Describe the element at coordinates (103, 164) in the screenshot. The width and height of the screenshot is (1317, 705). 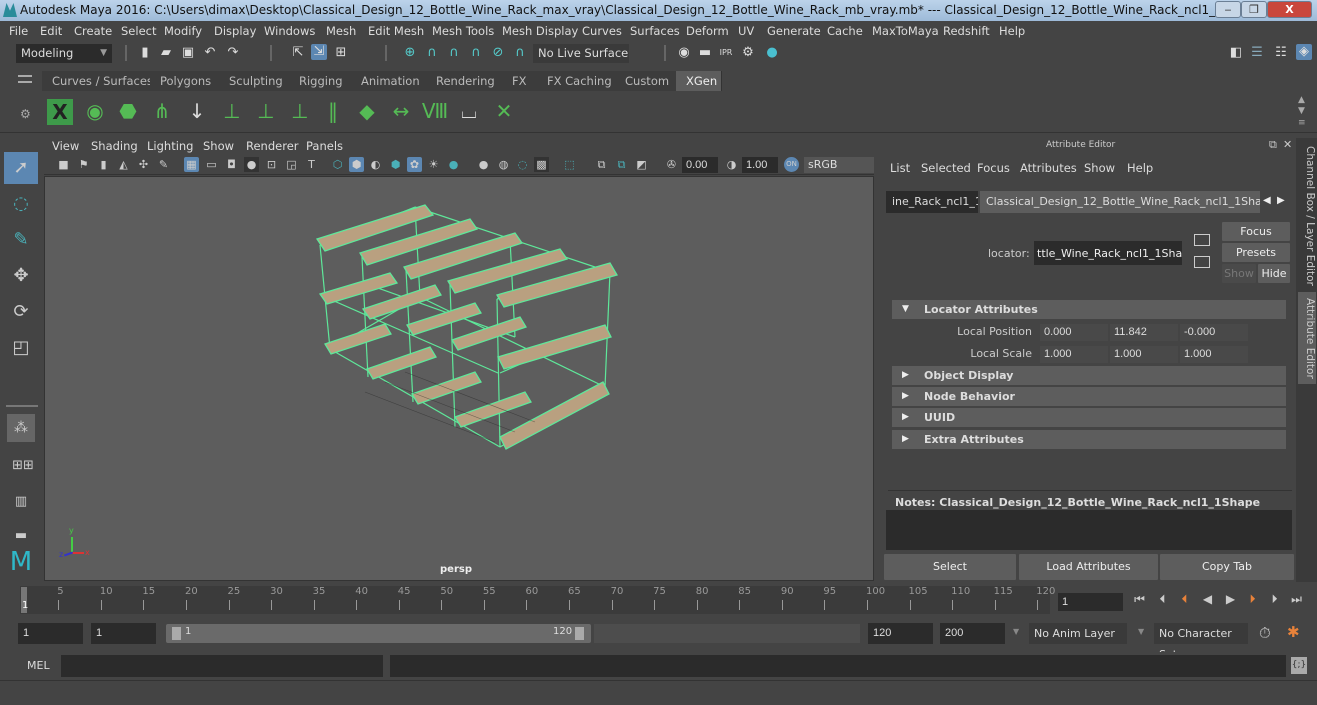
I see `bookmark-icon: ▮` at that location.